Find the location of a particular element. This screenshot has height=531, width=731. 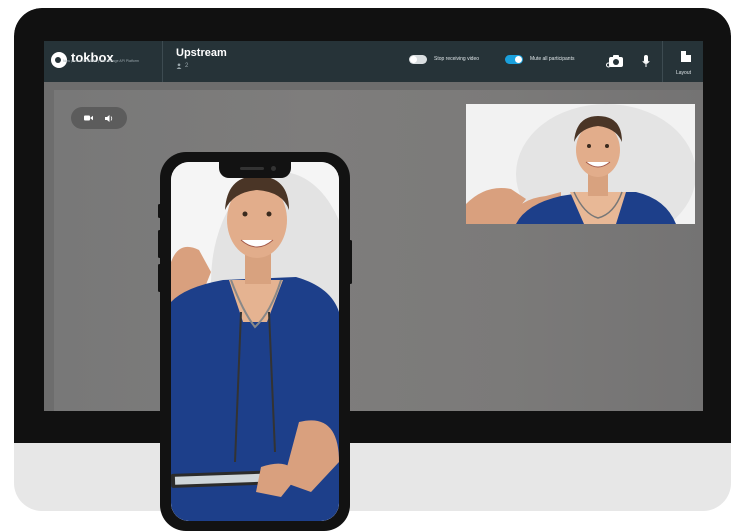

doctor-portrait-image is located at coordinates (580, 164).